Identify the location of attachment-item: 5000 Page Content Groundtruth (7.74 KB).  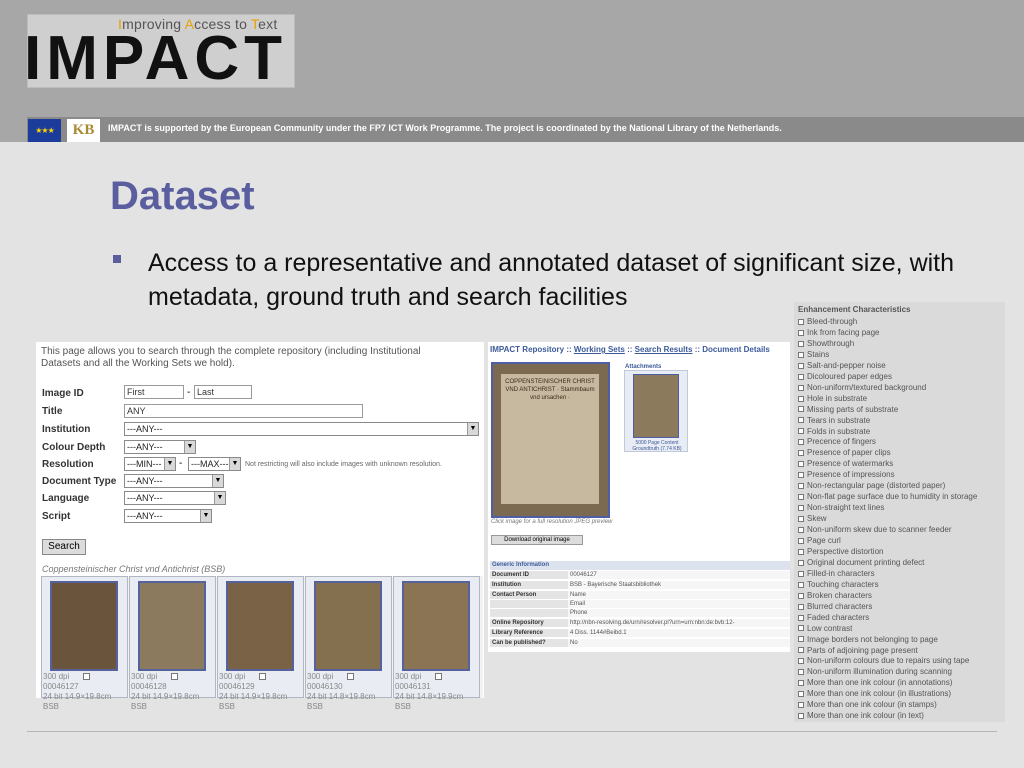
(656, 411).